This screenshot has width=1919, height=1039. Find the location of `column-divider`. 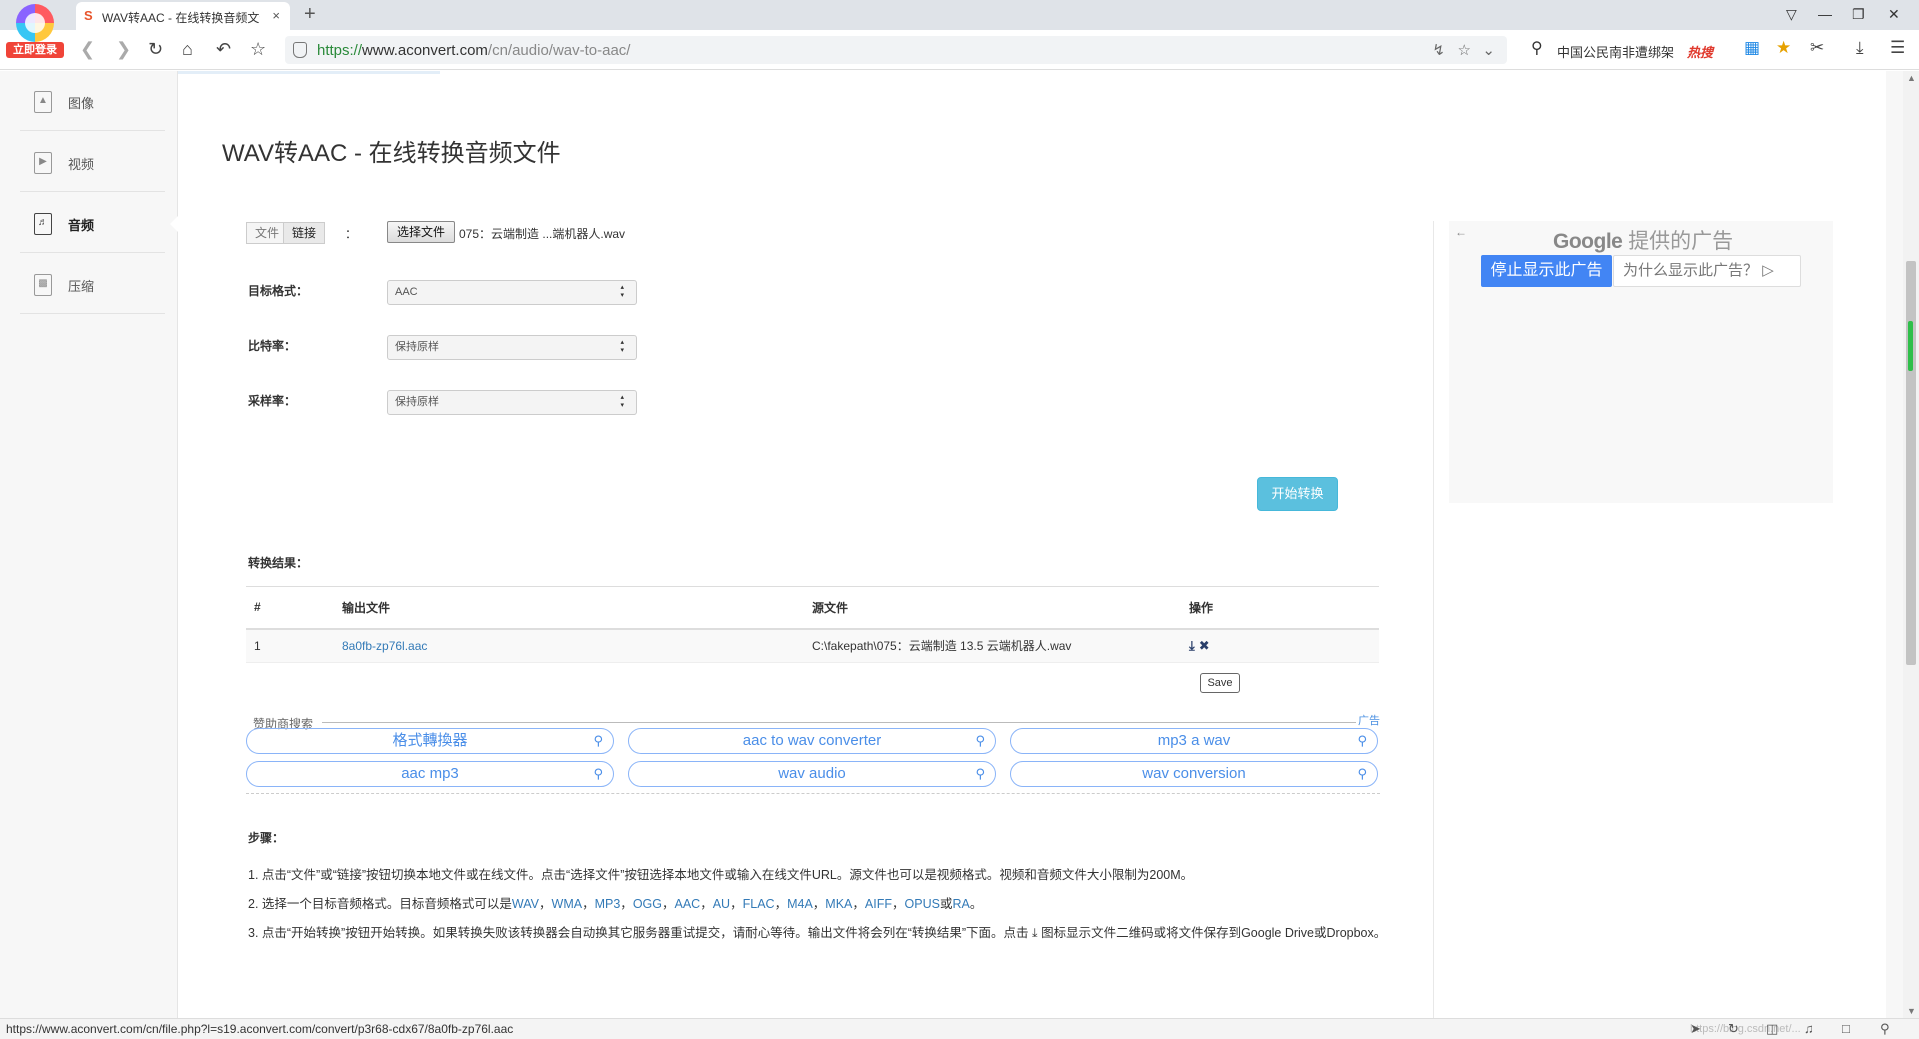

column-divider is located at coordinates (1433, 619).